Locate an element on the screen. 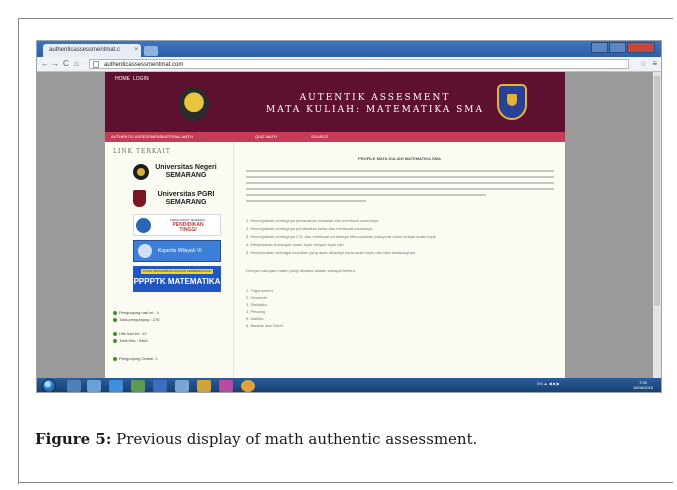  browser-tab: authenticassessmentmat.c × is located at coordinates (92, 50).